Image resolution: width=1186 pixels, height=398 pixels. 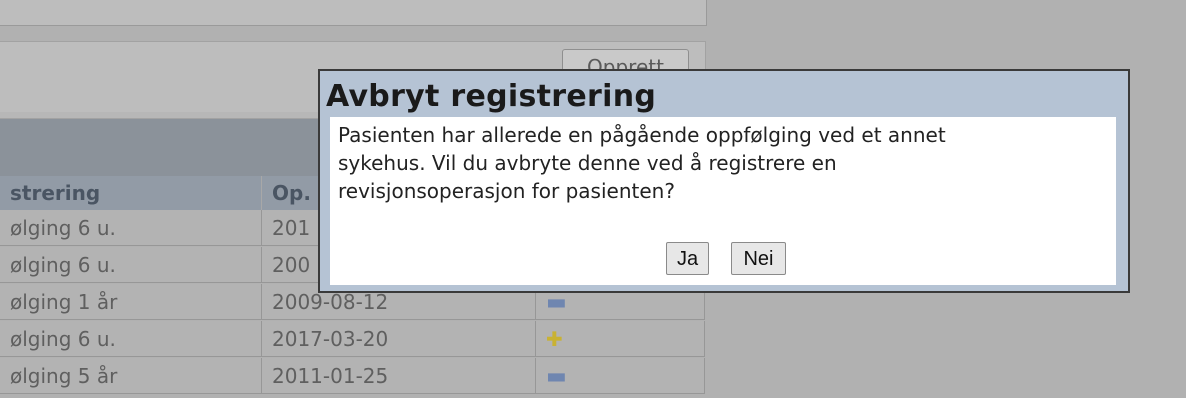 I want to click on dialog-title: Avbryt registrering, so click(x=491, y=96).